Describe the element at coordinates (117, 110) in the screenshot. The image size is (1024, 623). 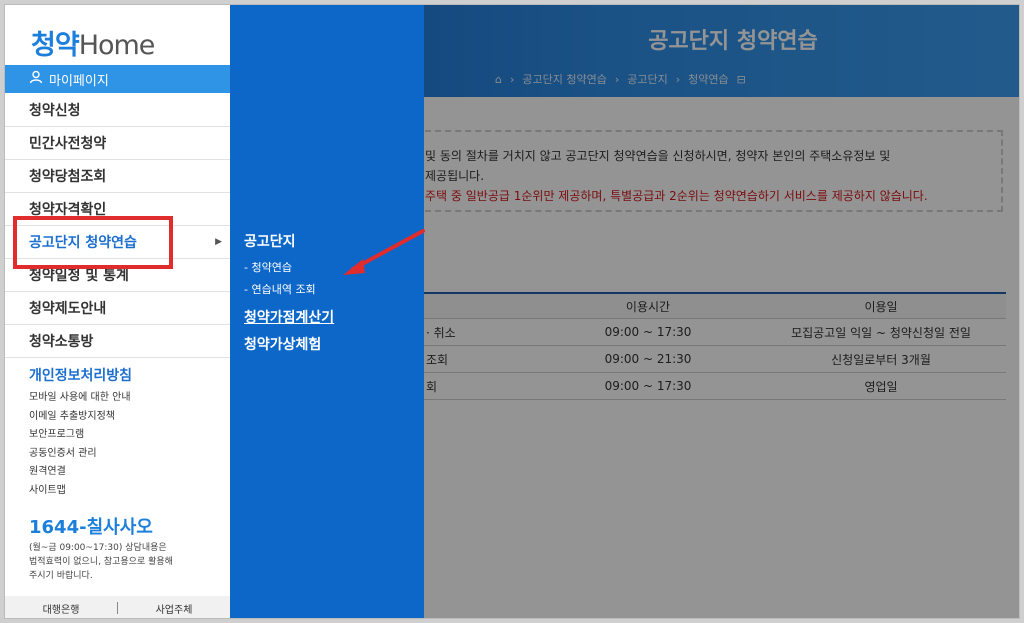
I see `menu-item-apply: 청약신청` at that location.